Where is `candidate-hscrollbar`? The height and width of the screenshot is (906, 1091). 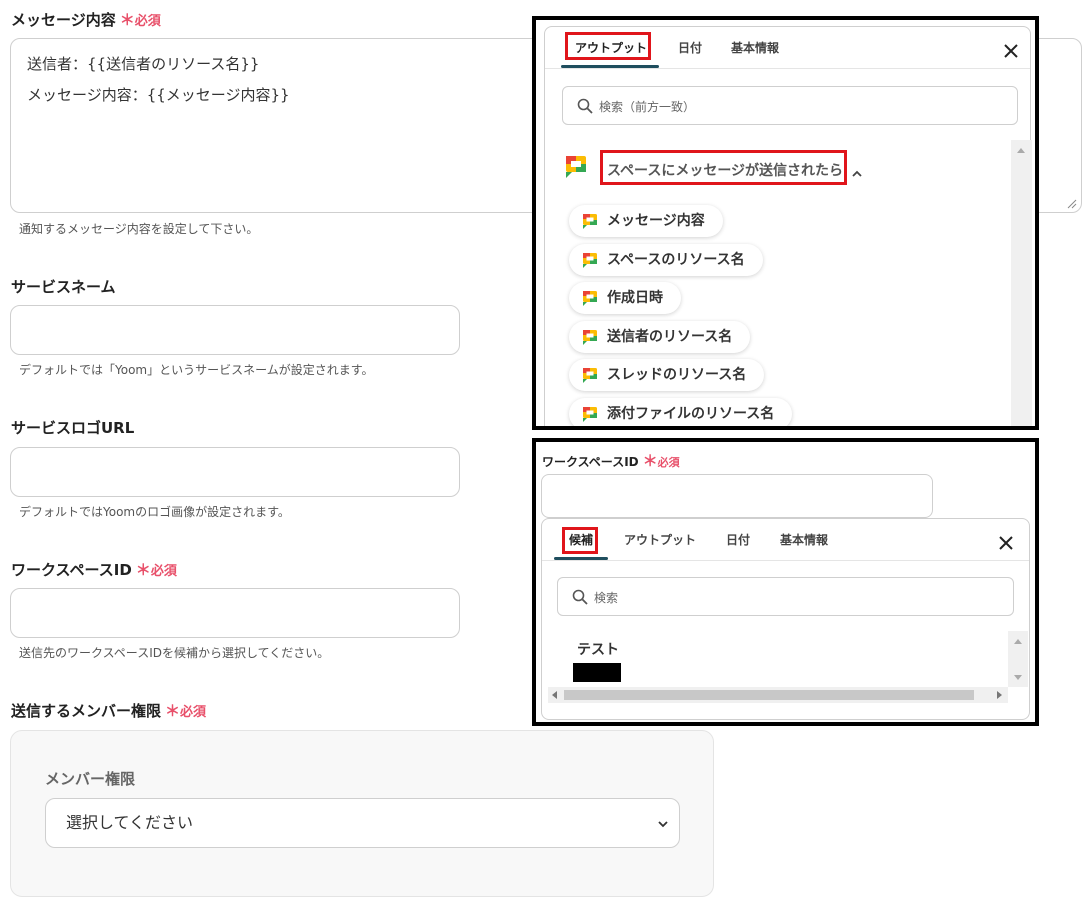 candidate-hscrollbar is located at coordinates (778, 695).